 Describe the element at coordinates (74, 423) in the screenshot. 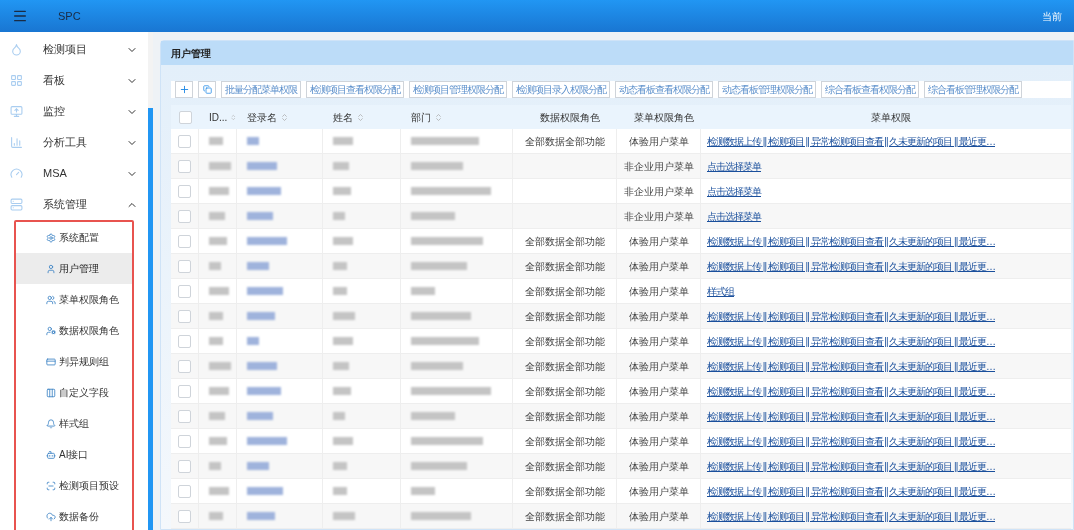

I see `submenu-item: 样式组` at that location.